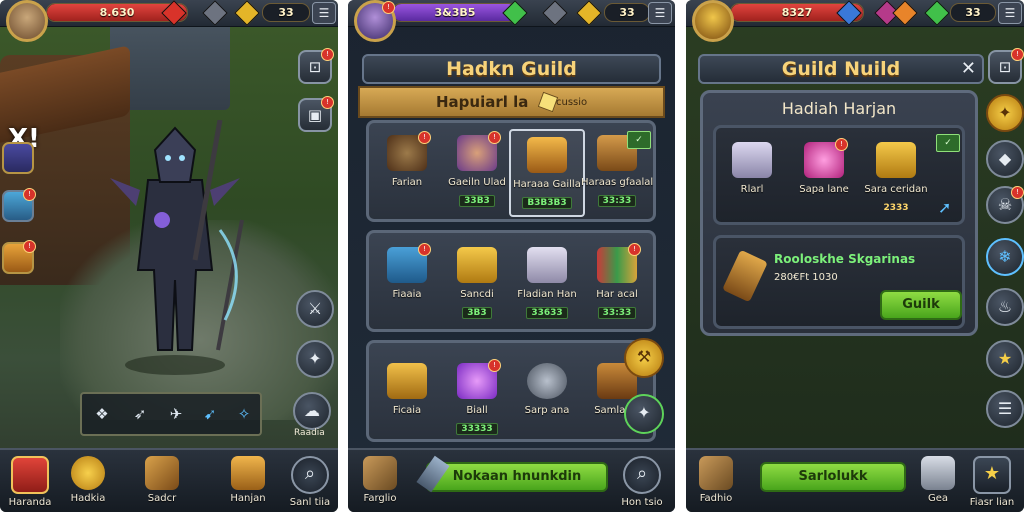 The image size is (1024, 512). Describe the element at coordinates (375, 21) in the screenshot. I see `player-avatar: !` at that location.